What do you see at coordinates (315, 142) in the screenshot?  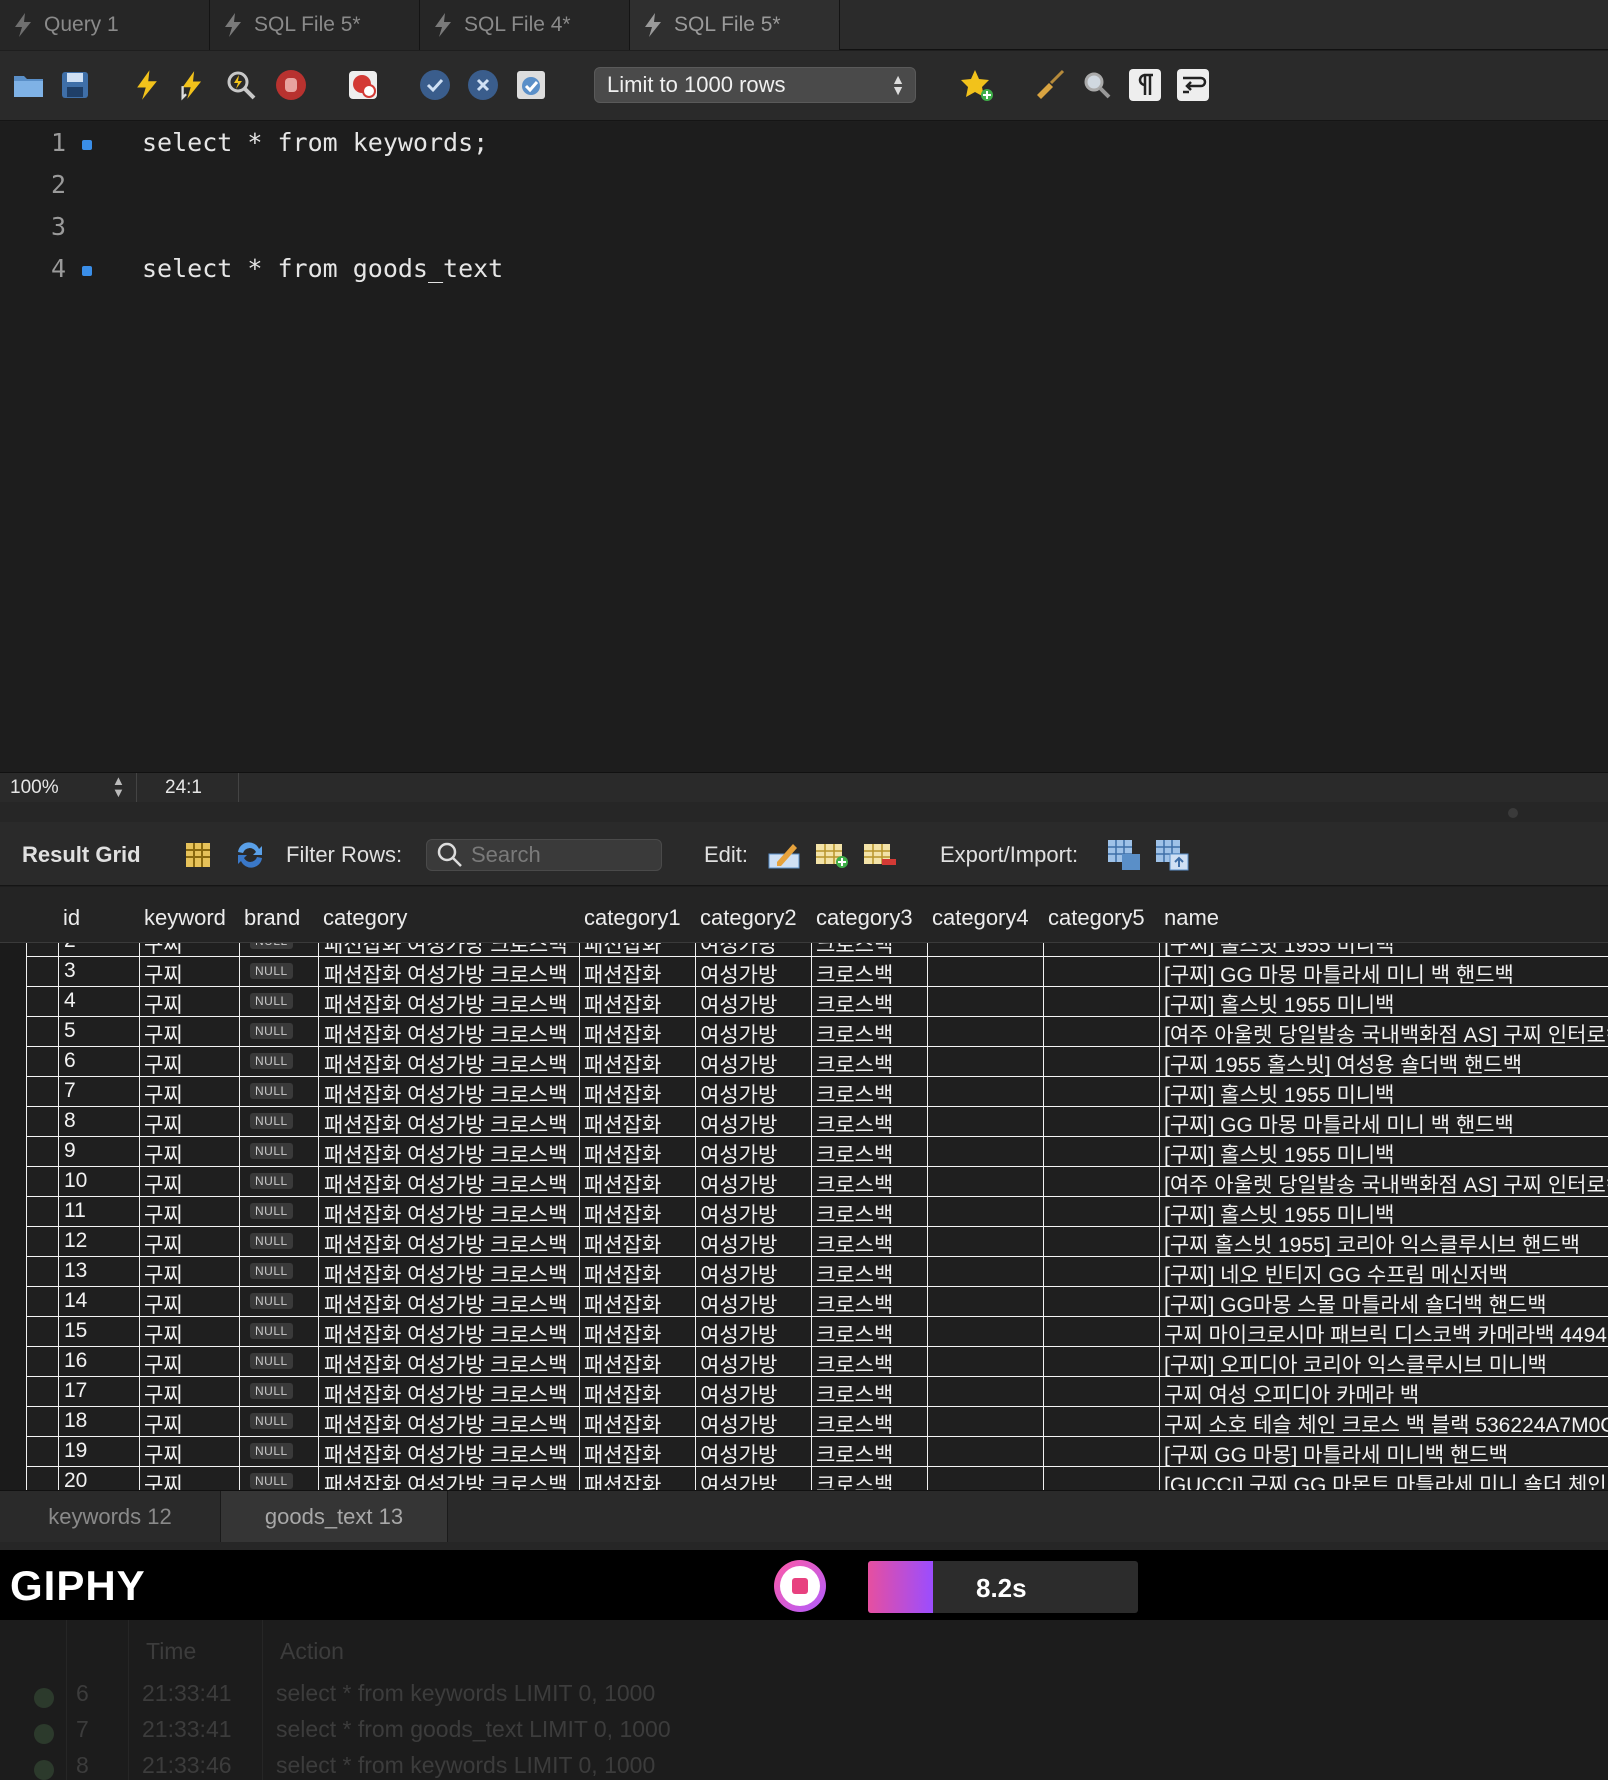 I see `code-text: select * from keywords;` at bounding box center [315, 142].